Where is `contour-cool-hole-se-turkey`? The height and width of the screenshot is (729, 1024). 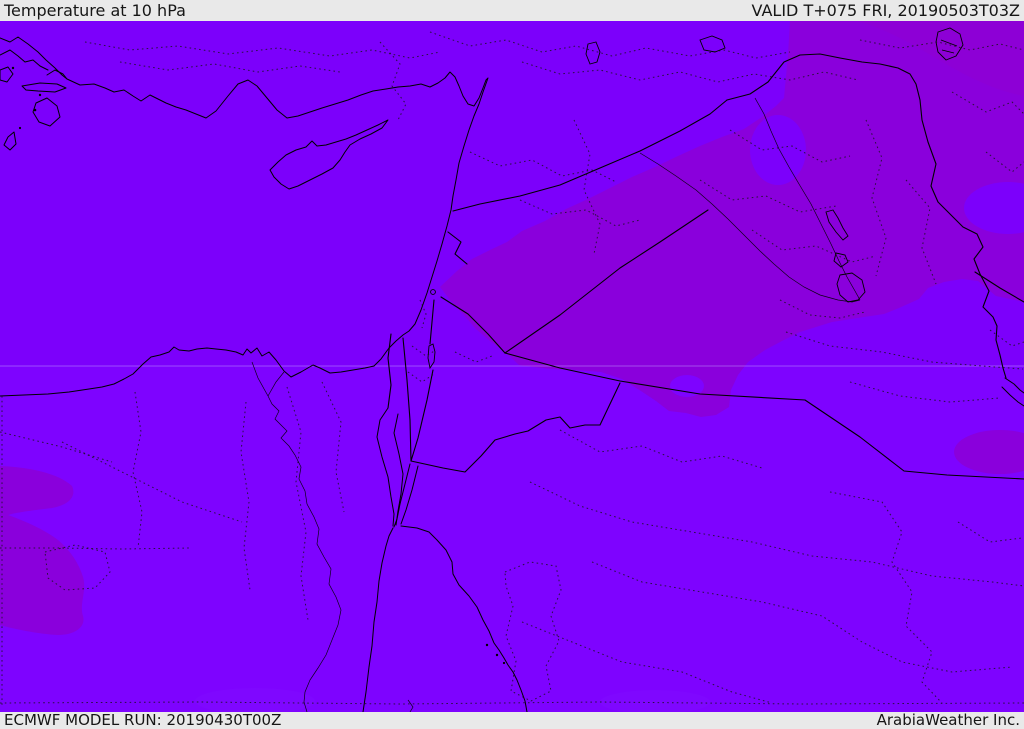 contour-cool-hole-se-turkey is located at coordinates (778, 150).